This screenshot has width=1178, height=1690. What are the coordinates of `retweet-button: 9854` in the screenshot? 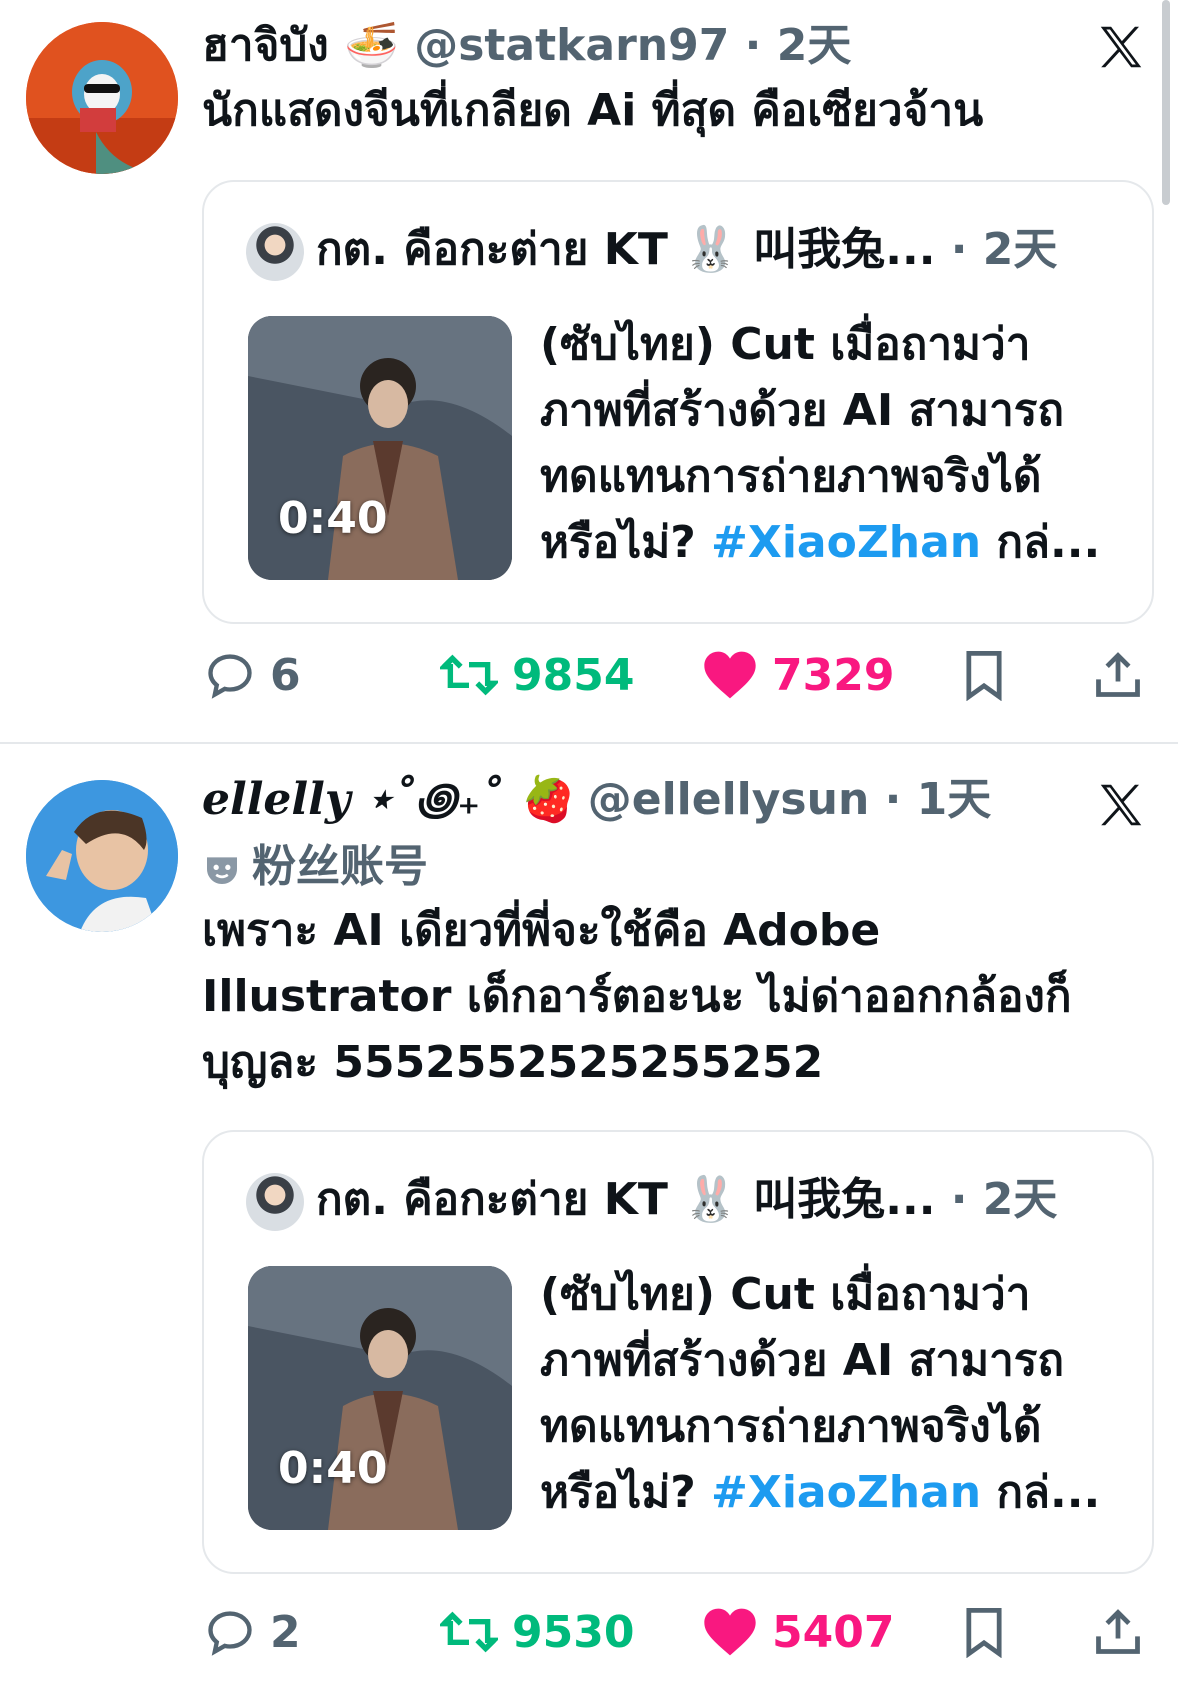 It's located at (537, 675).